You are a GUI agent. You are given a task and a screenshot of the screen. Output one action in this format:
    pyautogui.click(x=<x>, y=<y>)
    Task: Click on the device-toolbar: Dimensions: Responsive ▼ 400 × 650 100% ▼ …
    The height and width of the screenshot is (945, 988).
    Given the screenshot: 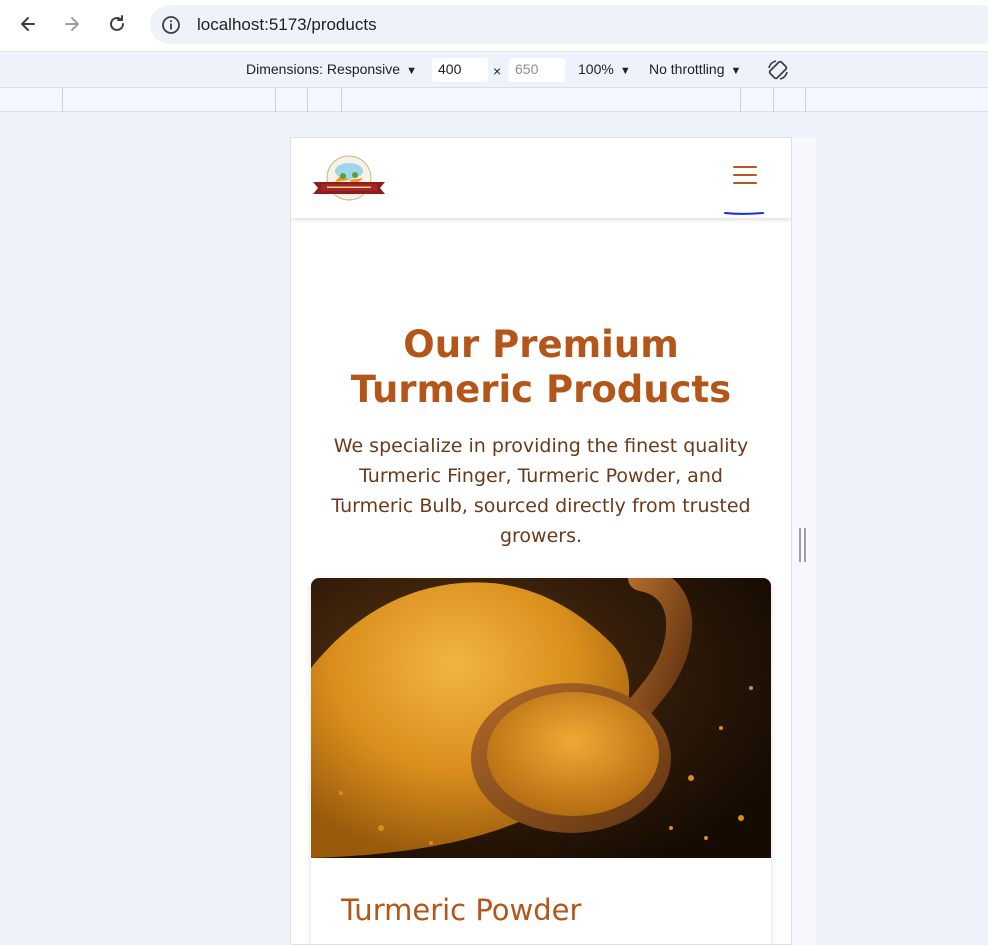 What is the action you would take?
    pyautogui.click(x=494, y=70)
    